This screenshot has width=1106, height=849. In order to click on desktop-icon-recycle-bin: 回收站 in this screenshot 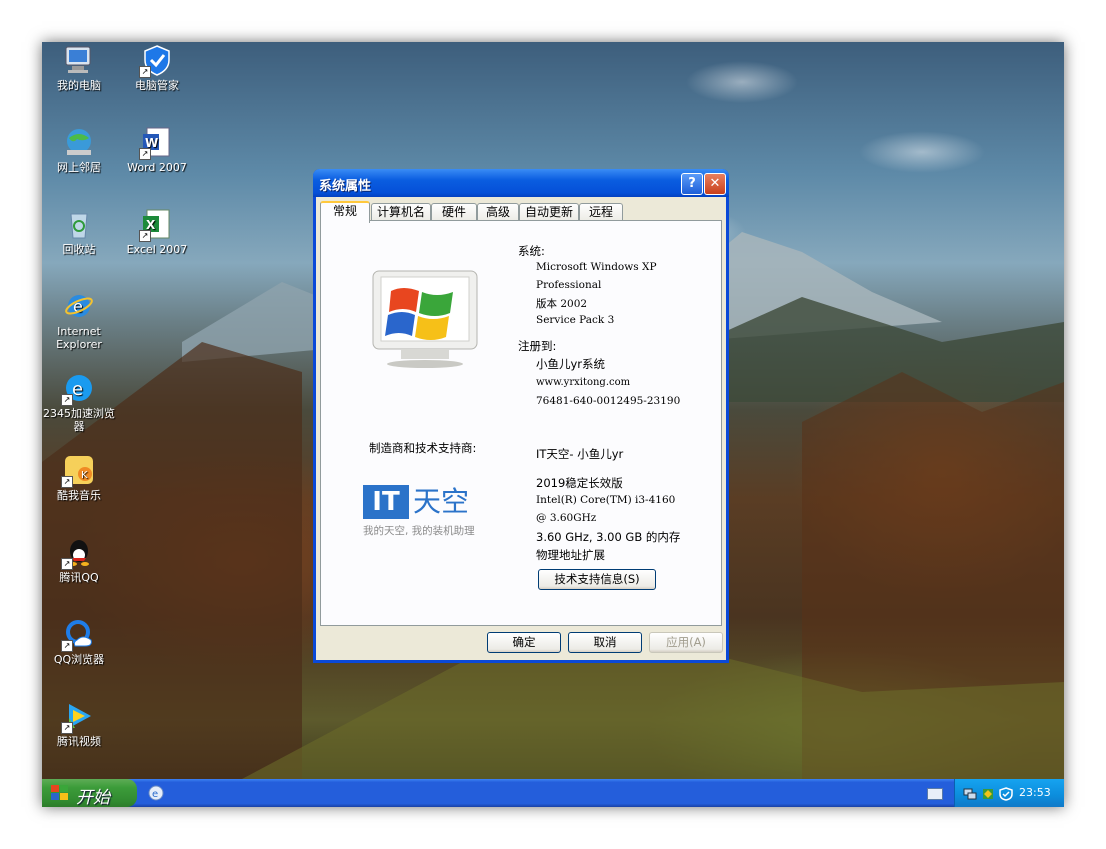, I will do `click(80, 232)`.